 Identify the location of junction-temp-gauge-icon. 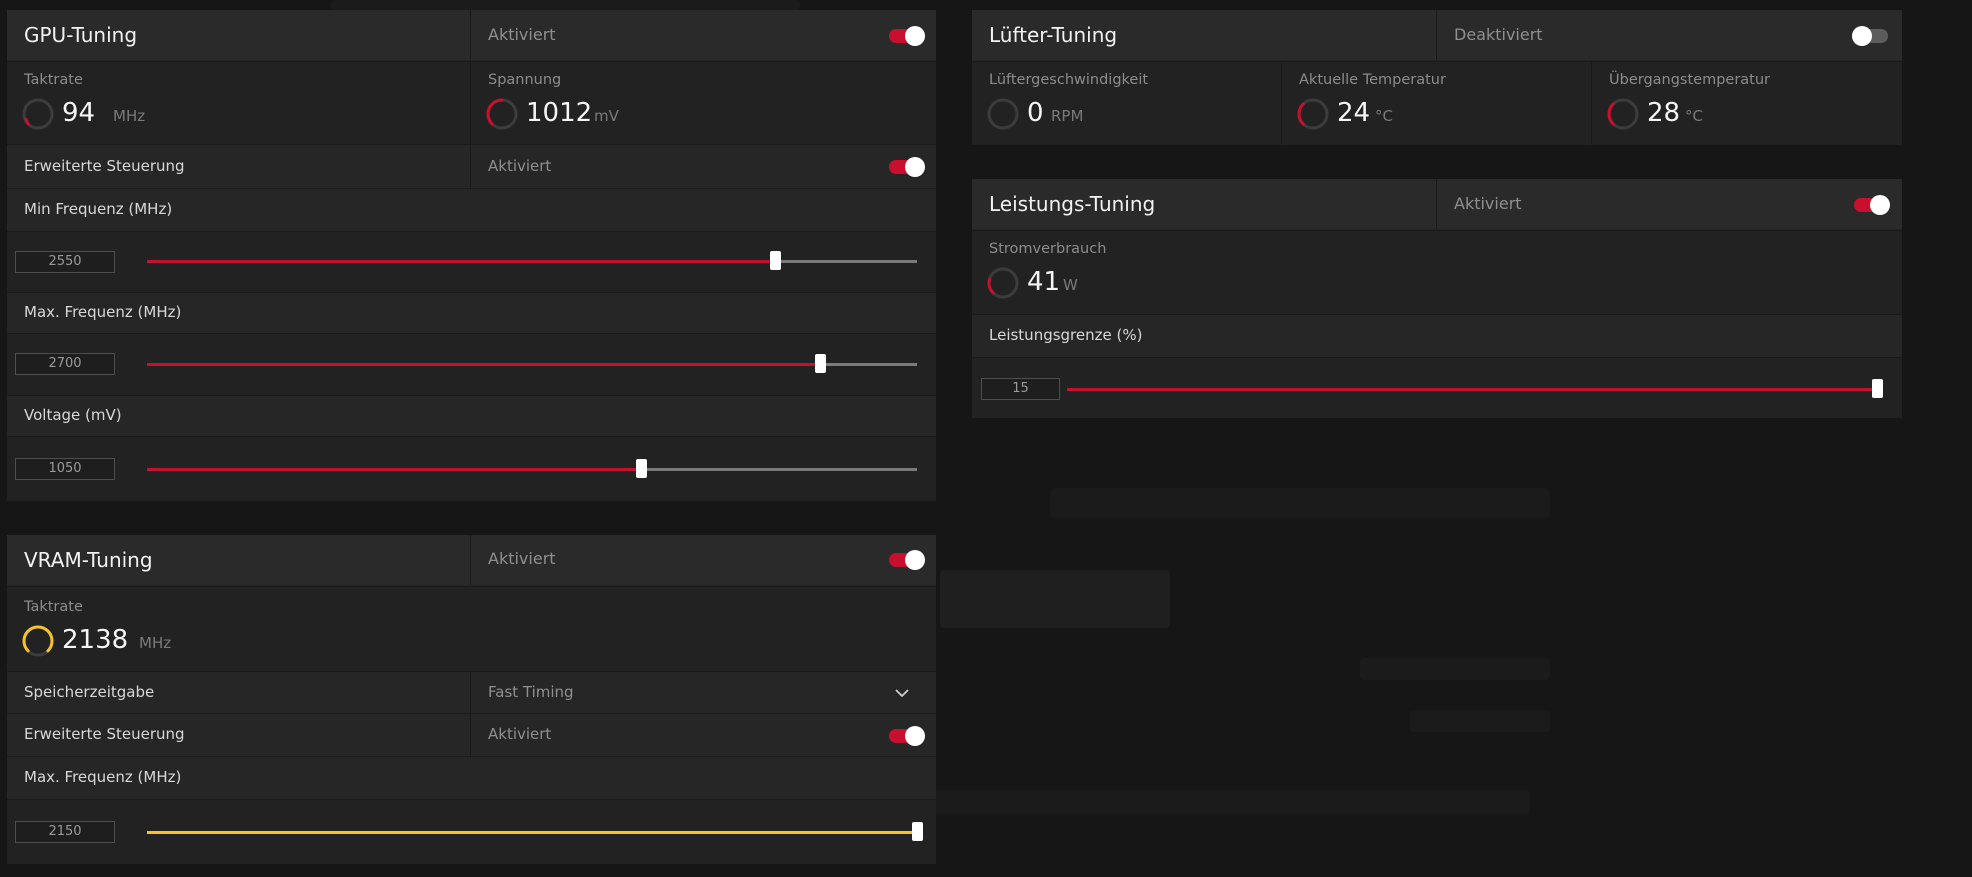
(1623, 114).